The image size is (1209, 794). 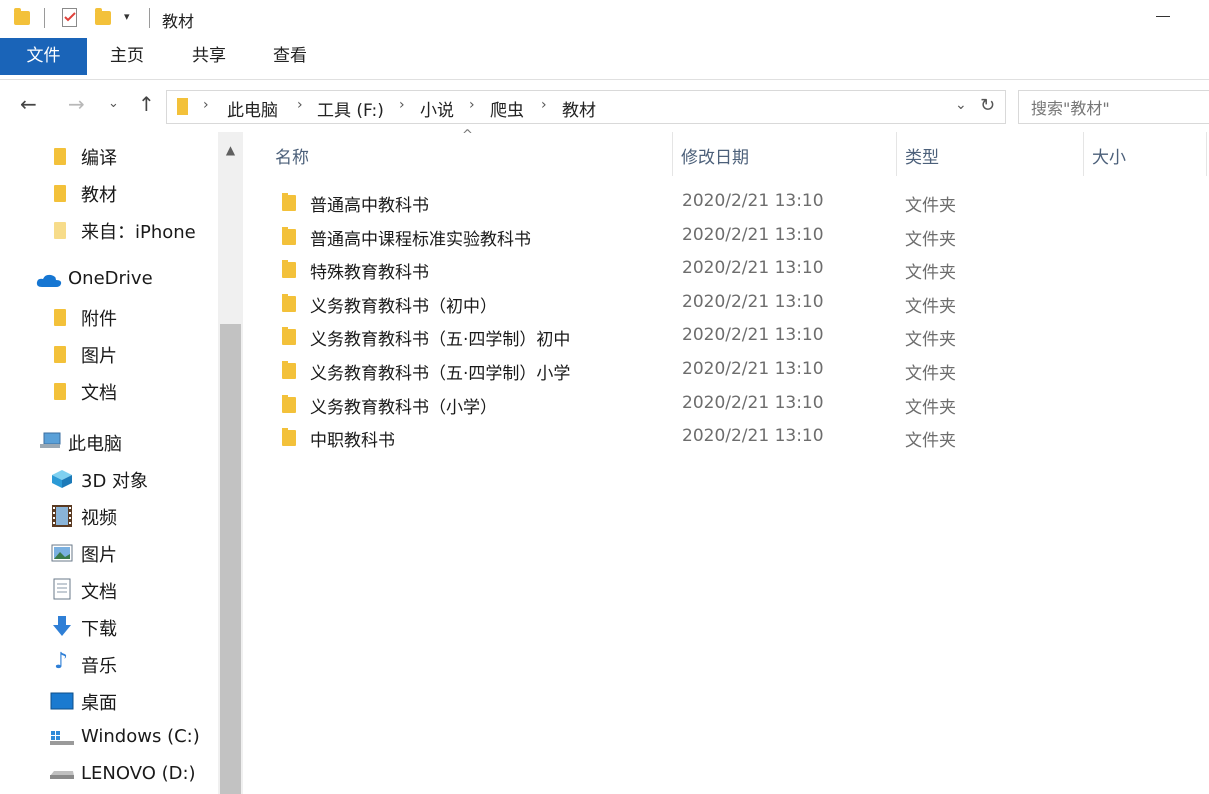 What do you see at coordinates (209, 56) in the screenshot?
I see `tab-share: 共享` at bounding box center [209, 56].